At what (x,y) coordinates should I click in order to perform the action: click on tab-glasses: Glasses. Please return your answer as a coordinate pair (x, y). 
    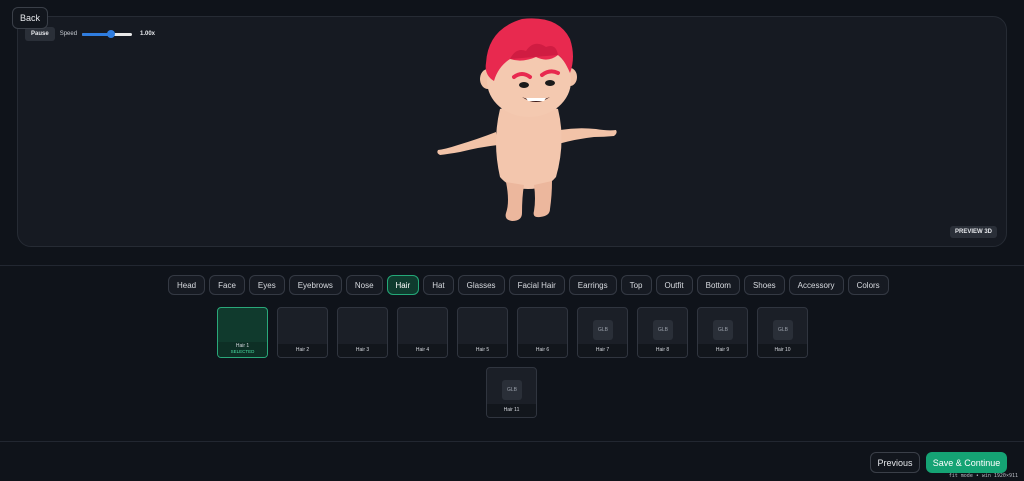
    Looking at the image, I should click on (481, 285).